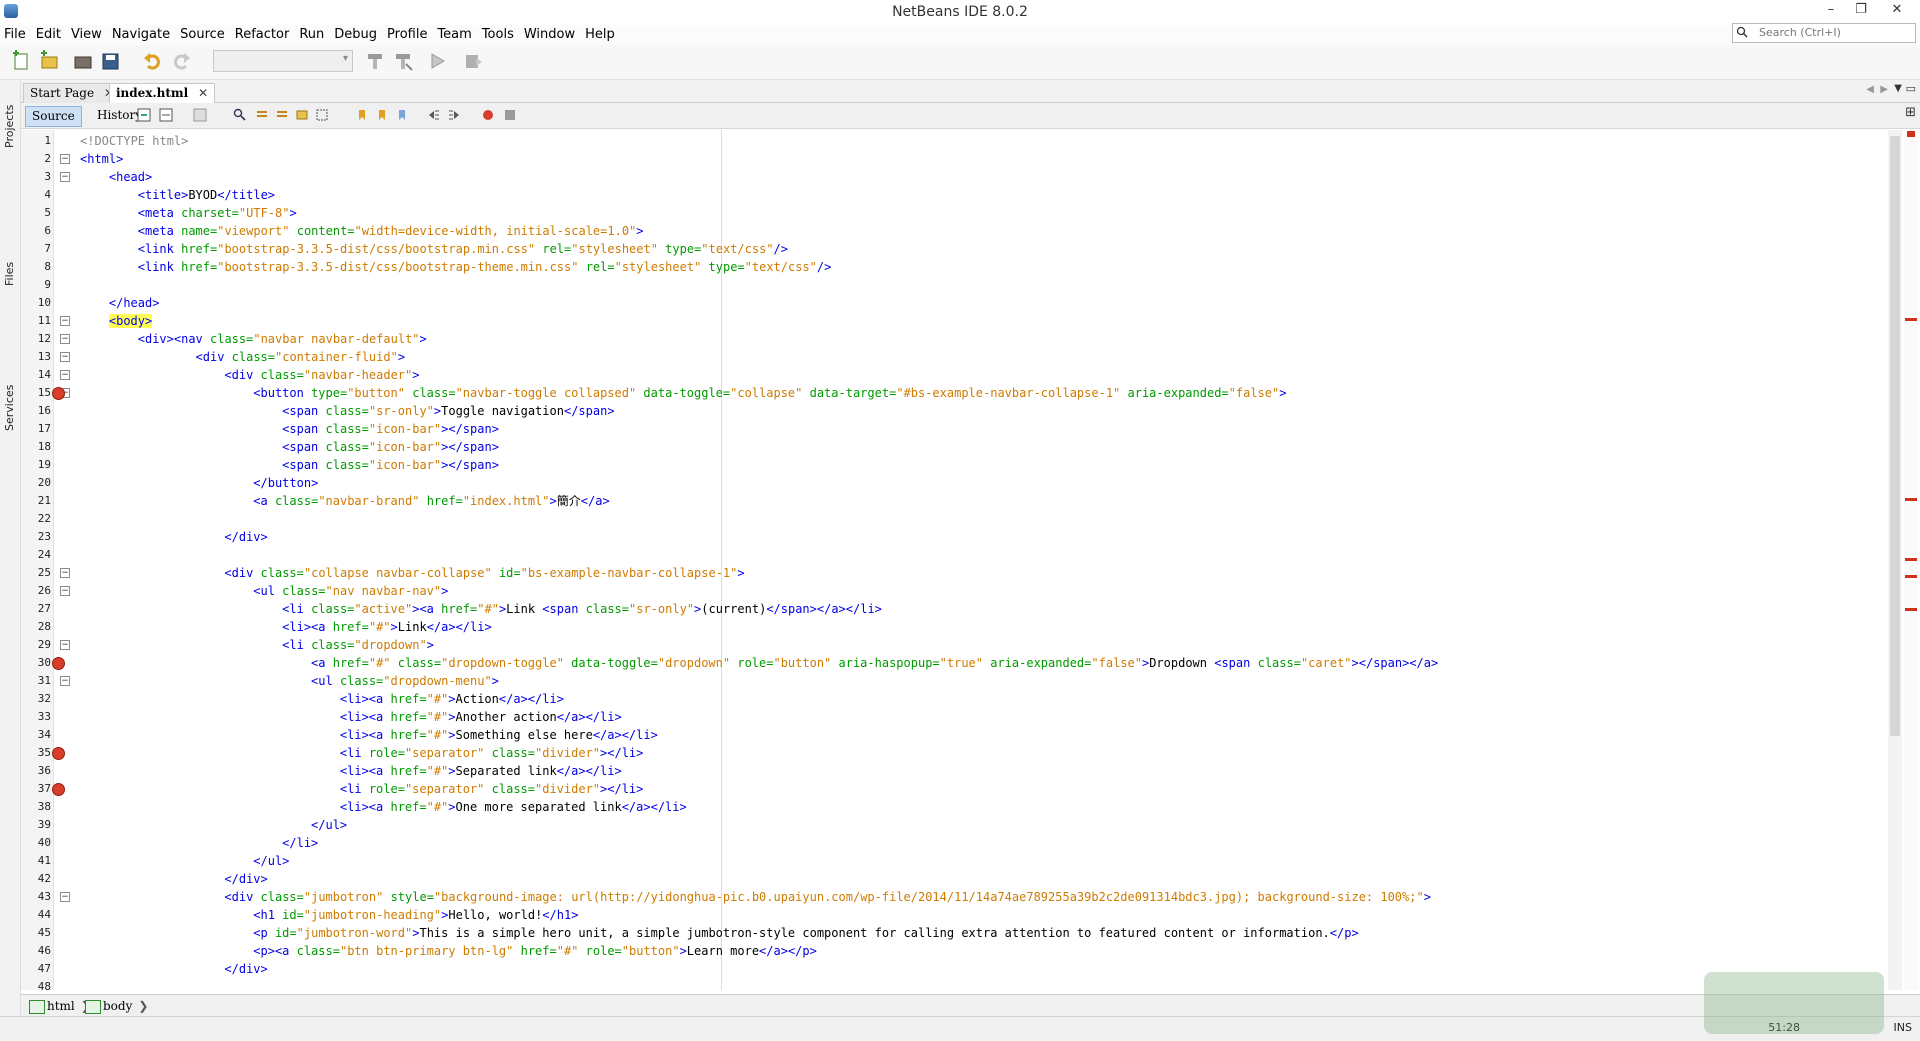 The image size is (1920, 1041). Describe the element at coordinates (375, 61) in the screenshot. I see `build-button` at that location.